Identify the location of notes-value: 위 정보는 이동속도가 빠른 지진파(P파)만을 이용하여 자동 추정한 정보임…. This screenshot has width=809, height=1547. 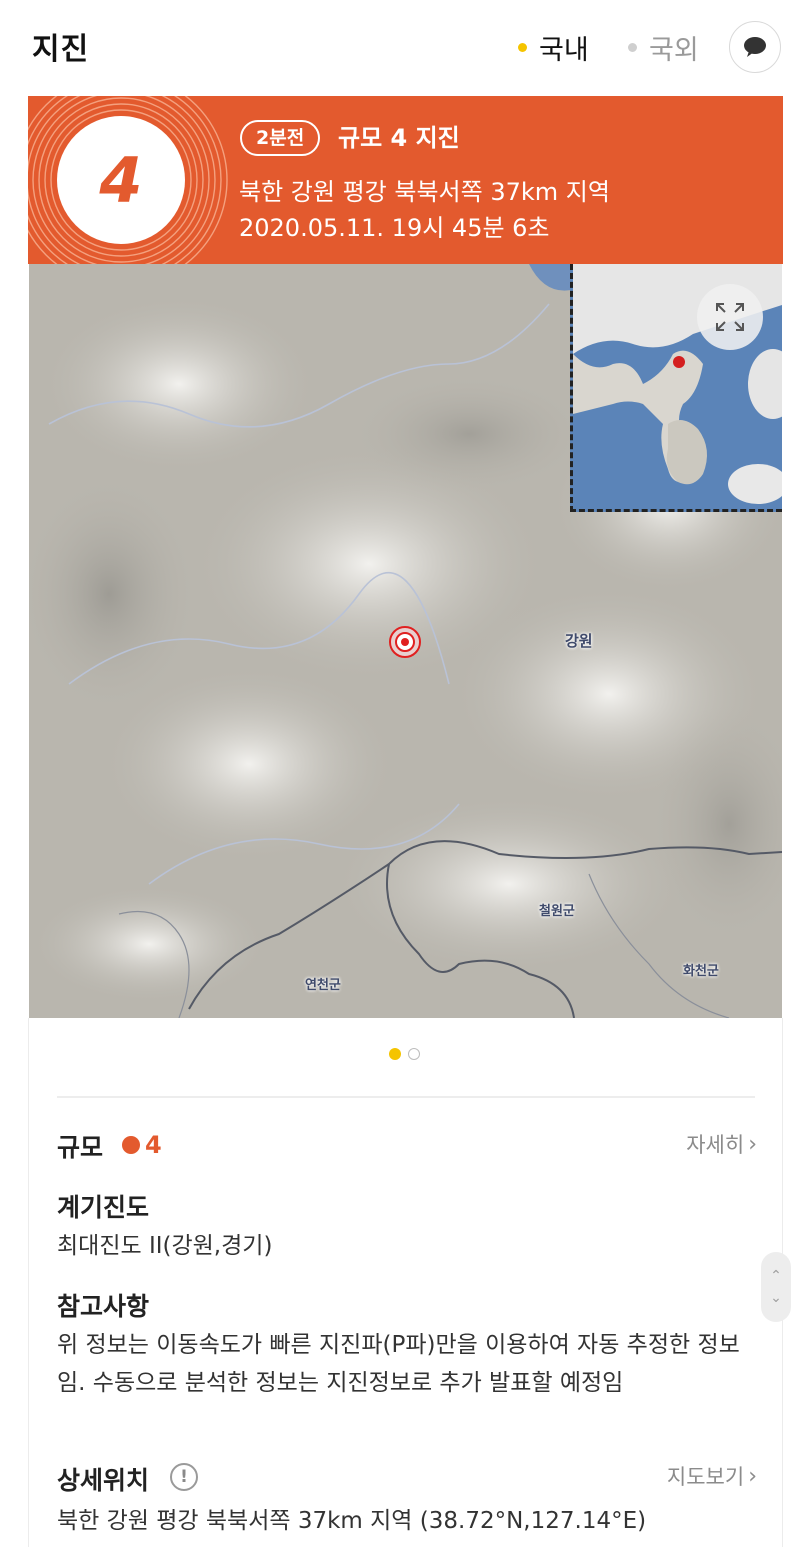
(398, 1364).